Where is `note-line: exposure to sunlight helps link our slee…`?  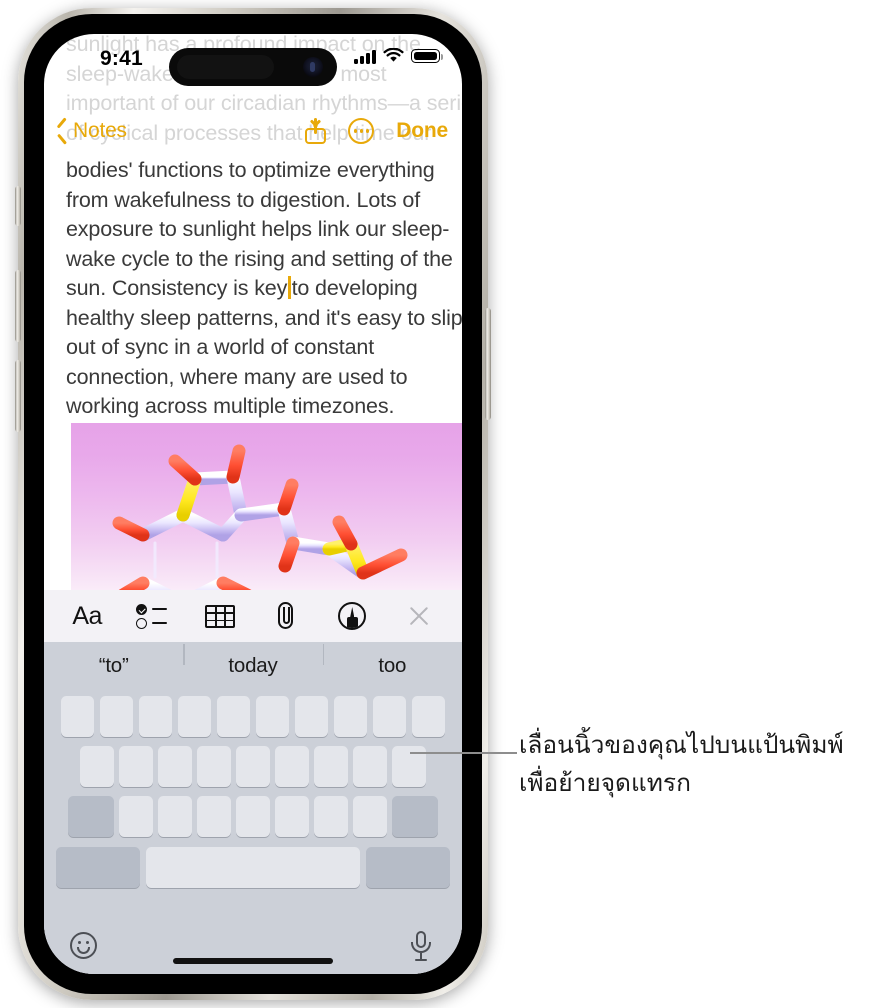 note-line: exposure to sunlight helps link our slee… is located at coordinates (258, 229).